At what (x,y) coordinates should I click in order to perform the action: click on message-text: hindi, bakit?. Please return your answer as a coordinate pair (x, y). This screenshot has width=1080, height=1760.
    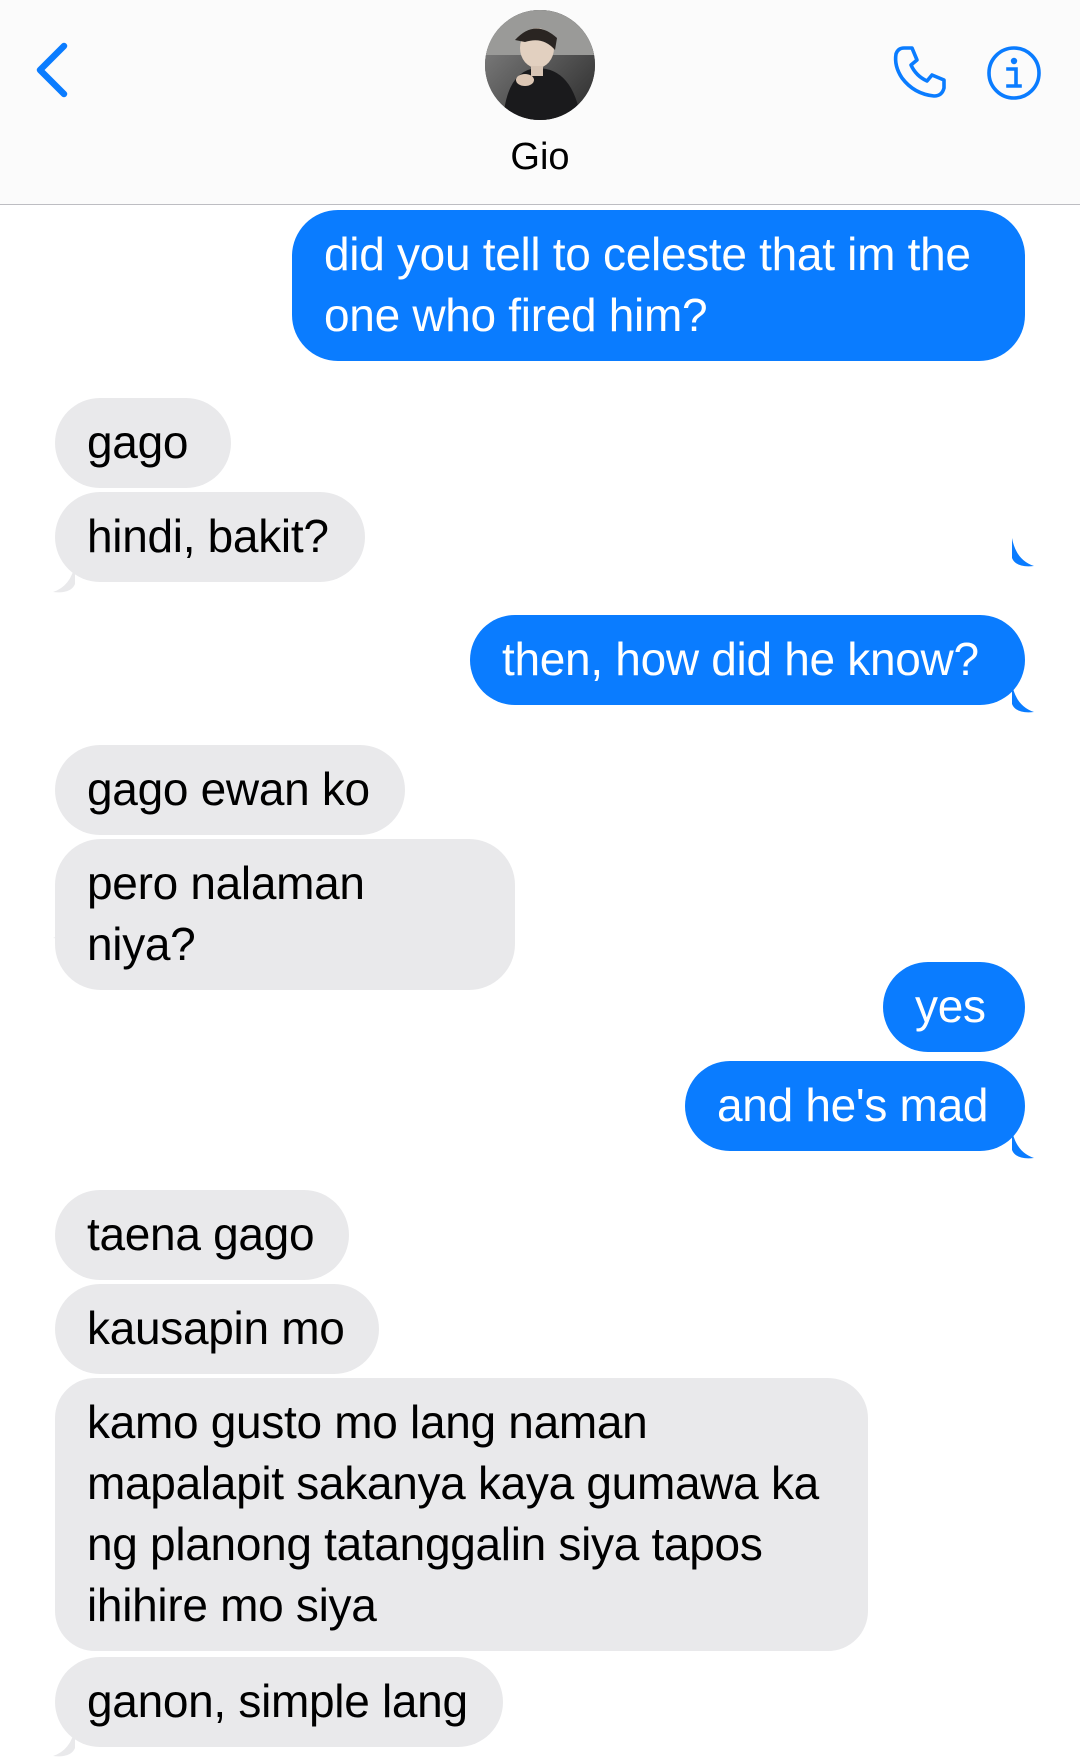
    Looking at the image, I should click on (208, 536).